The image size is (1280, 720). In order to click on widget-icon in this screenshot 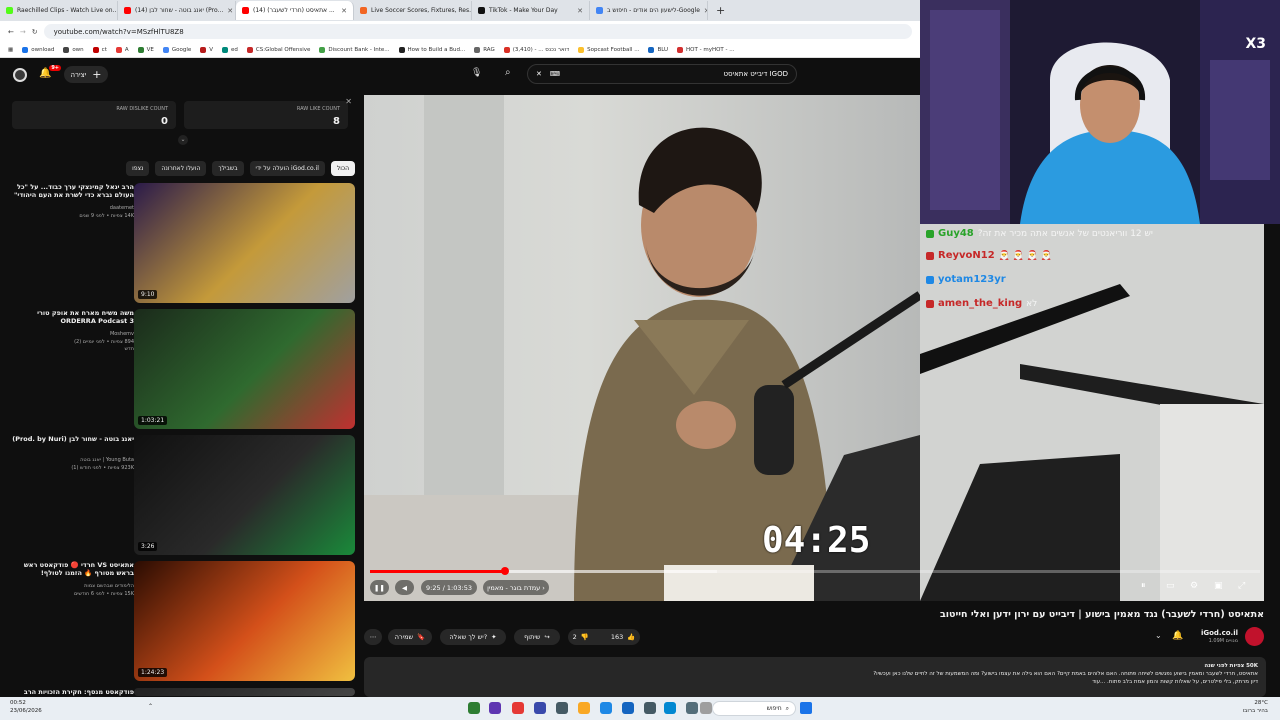, I will do `click(706, 708)`.